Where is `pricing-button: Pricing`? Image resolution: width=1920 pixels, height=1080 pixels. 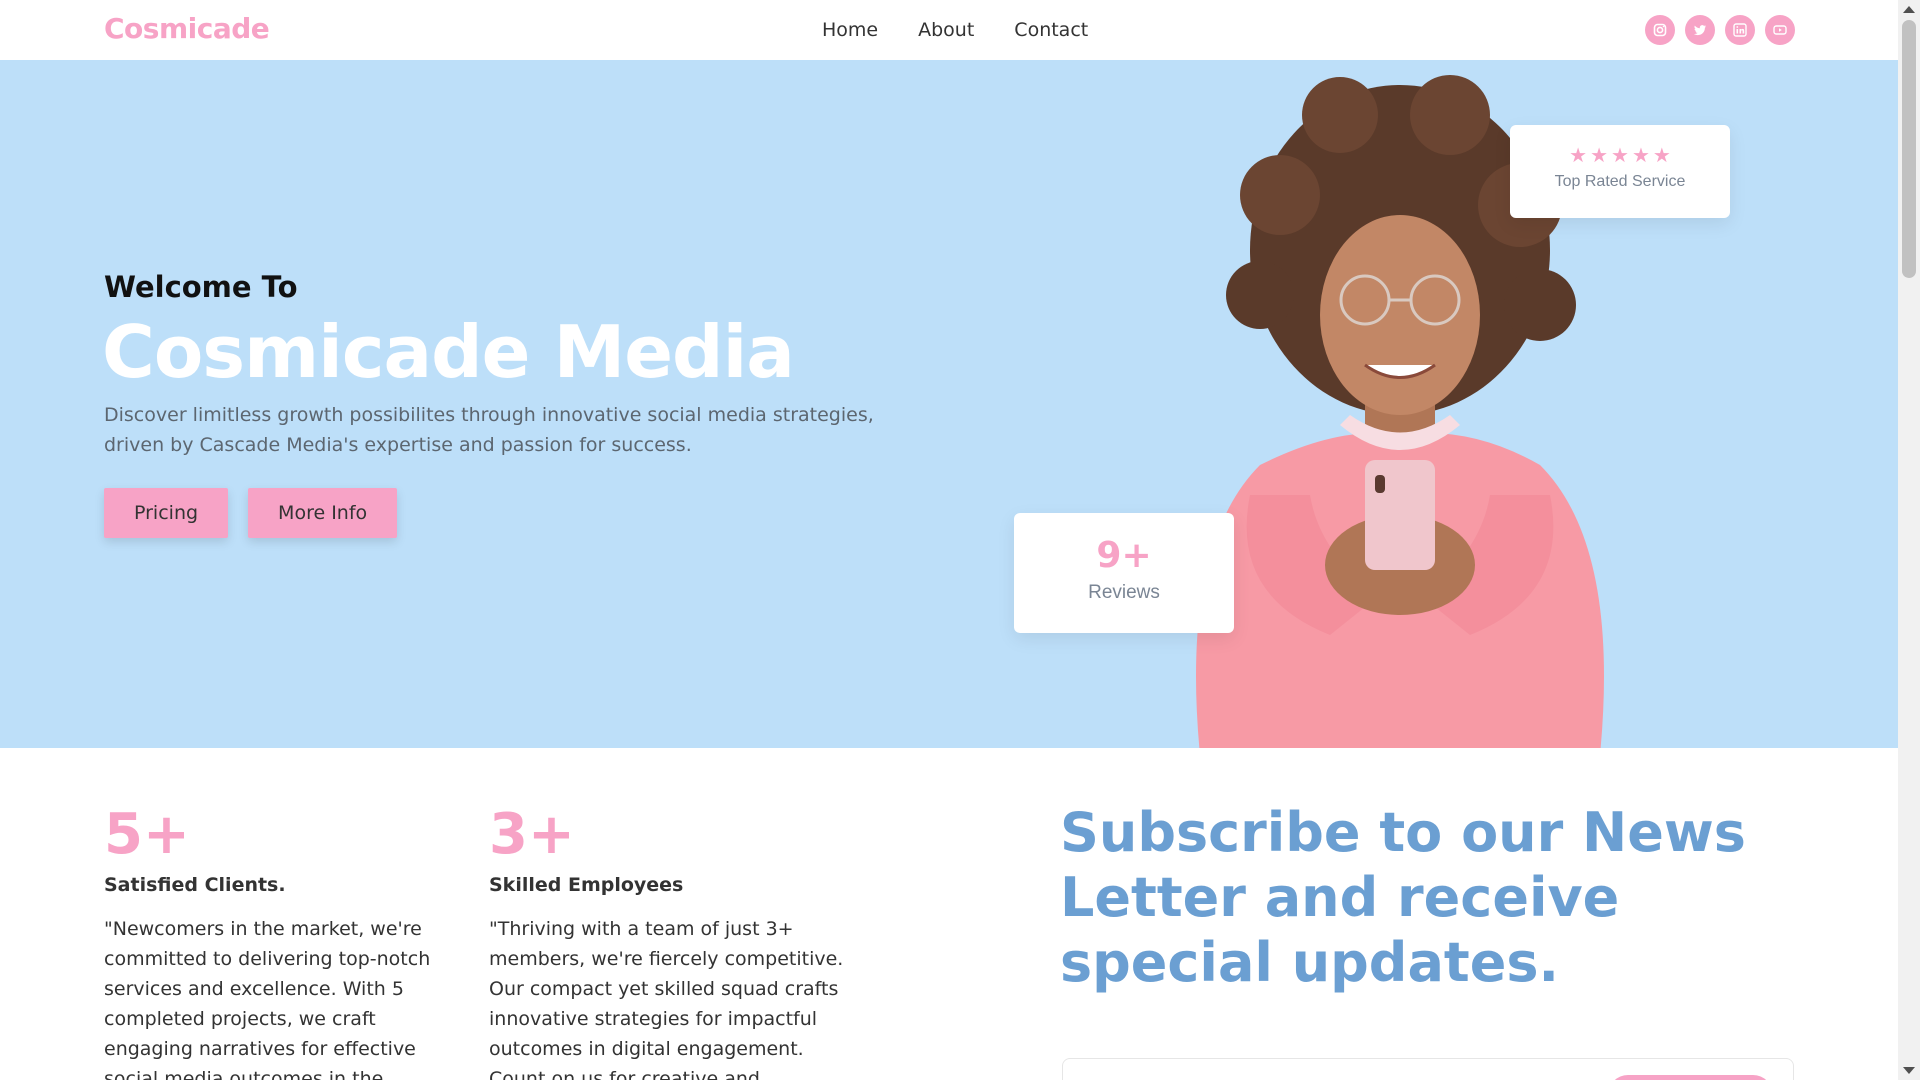 pricing-button: Pricing is located at coordinates (166, 513).